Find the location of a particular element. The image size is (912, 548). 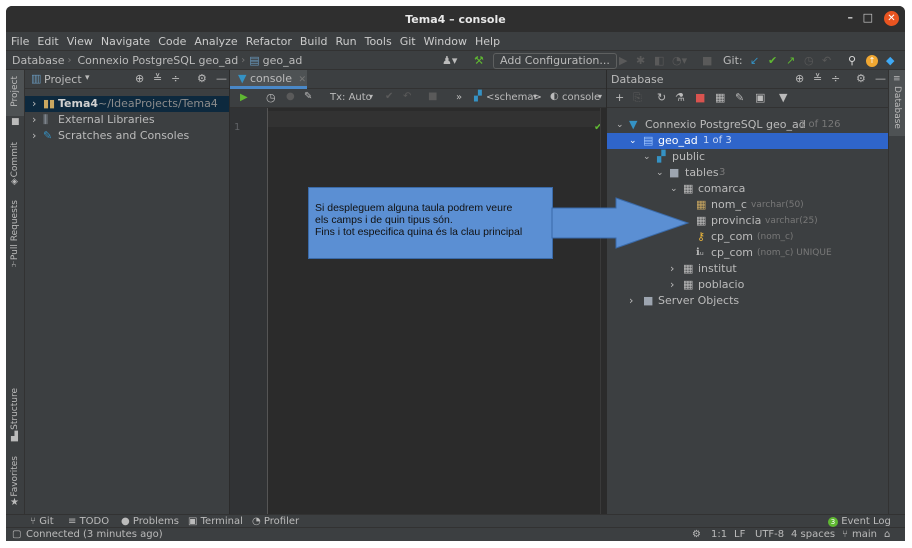

commit-icon: ✔ is located at coordinates (389, 96).